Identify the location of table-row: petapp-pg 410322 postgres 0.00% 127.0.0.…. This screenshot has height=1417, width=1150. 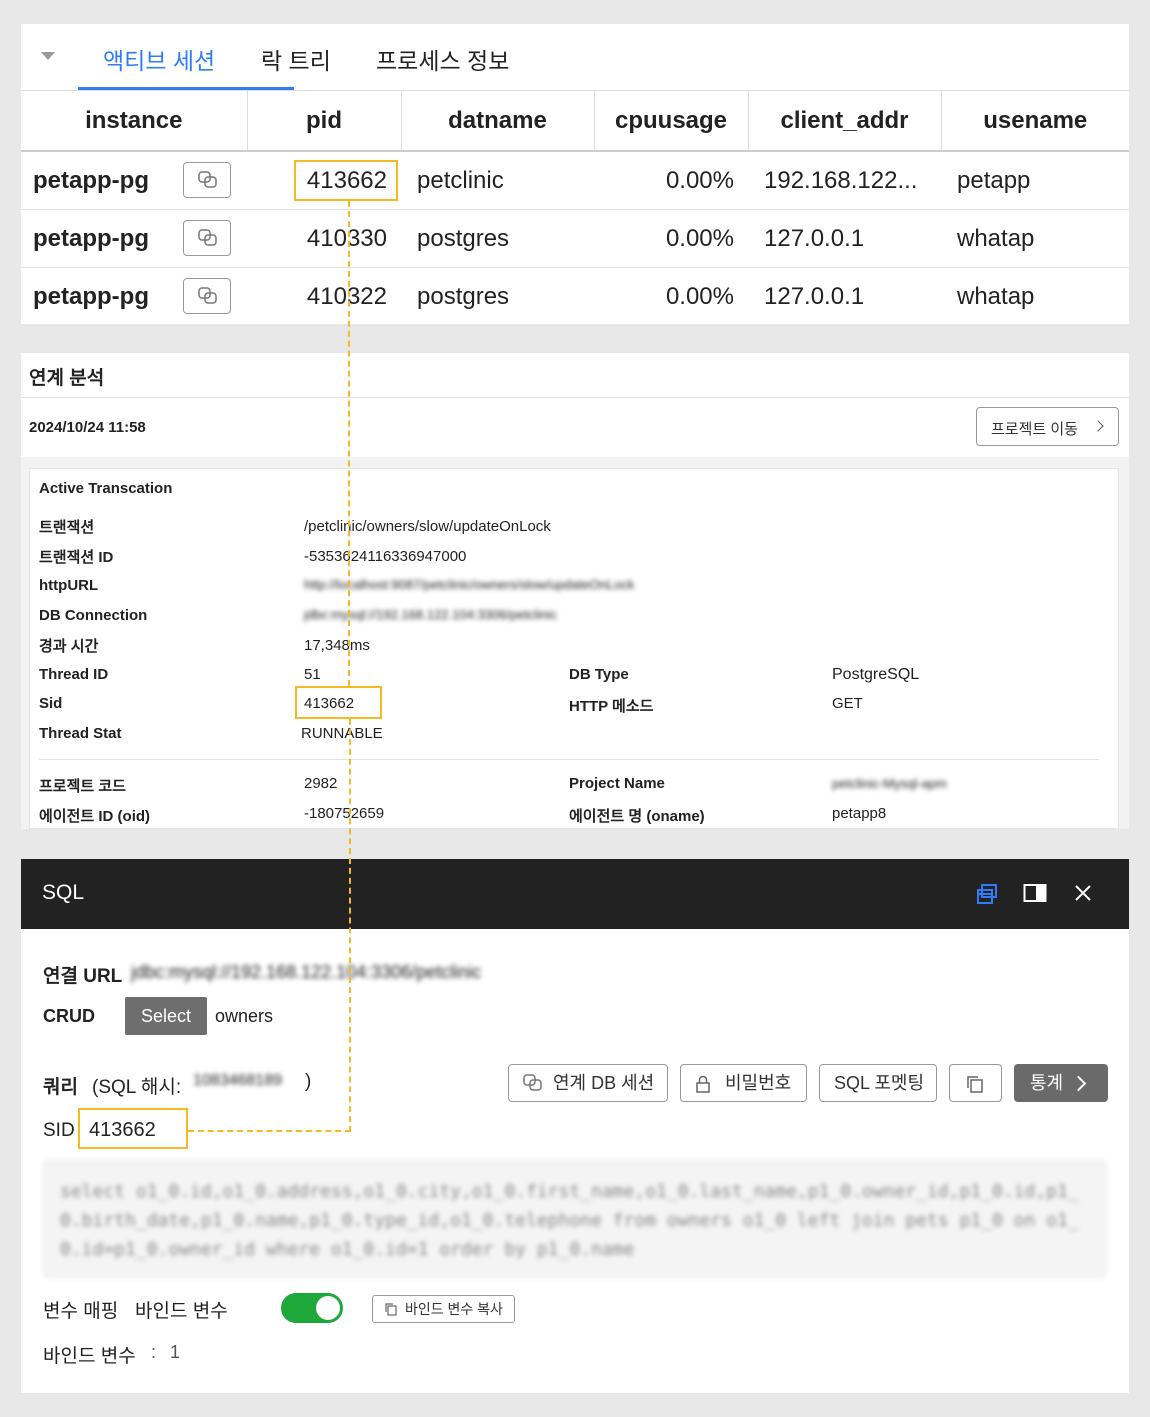
(575, 296).